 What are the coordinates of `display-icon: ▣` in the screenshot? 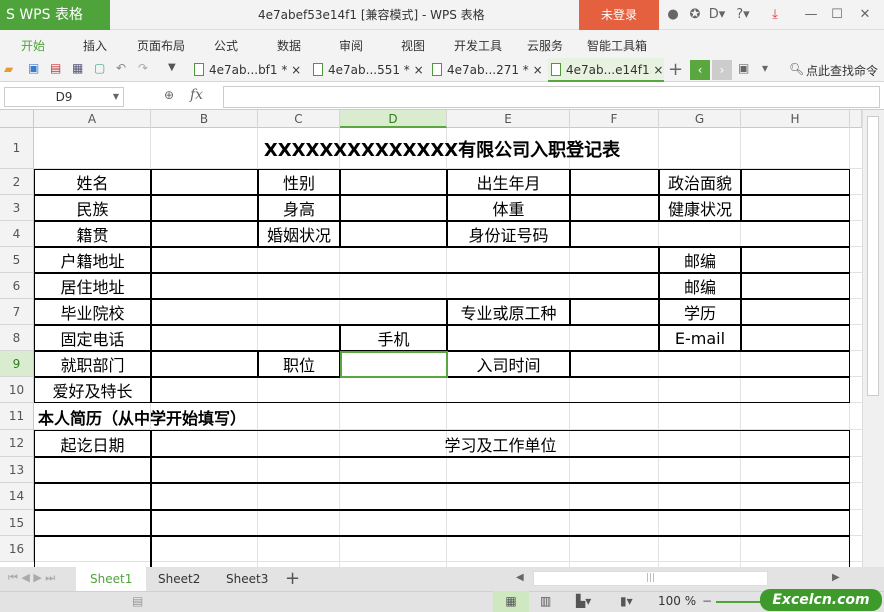 It's located at (743, 68).